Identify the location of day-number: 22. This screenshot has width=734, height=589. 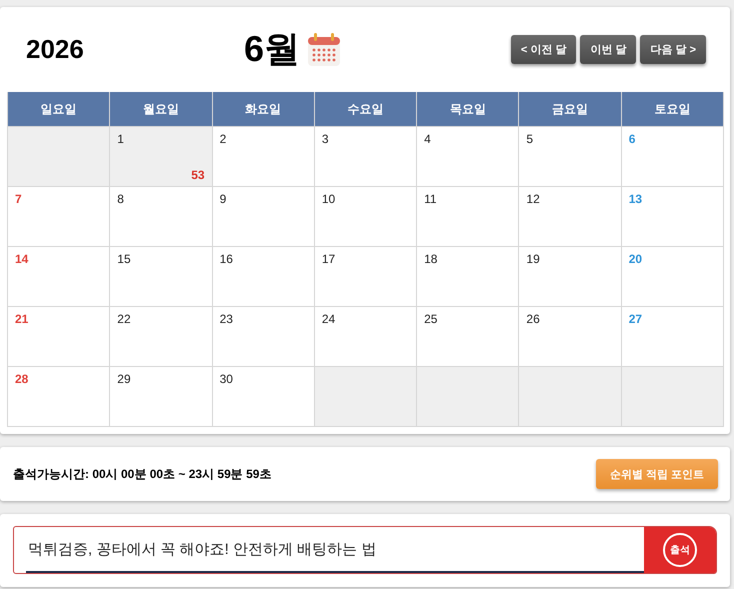
(124, 319).